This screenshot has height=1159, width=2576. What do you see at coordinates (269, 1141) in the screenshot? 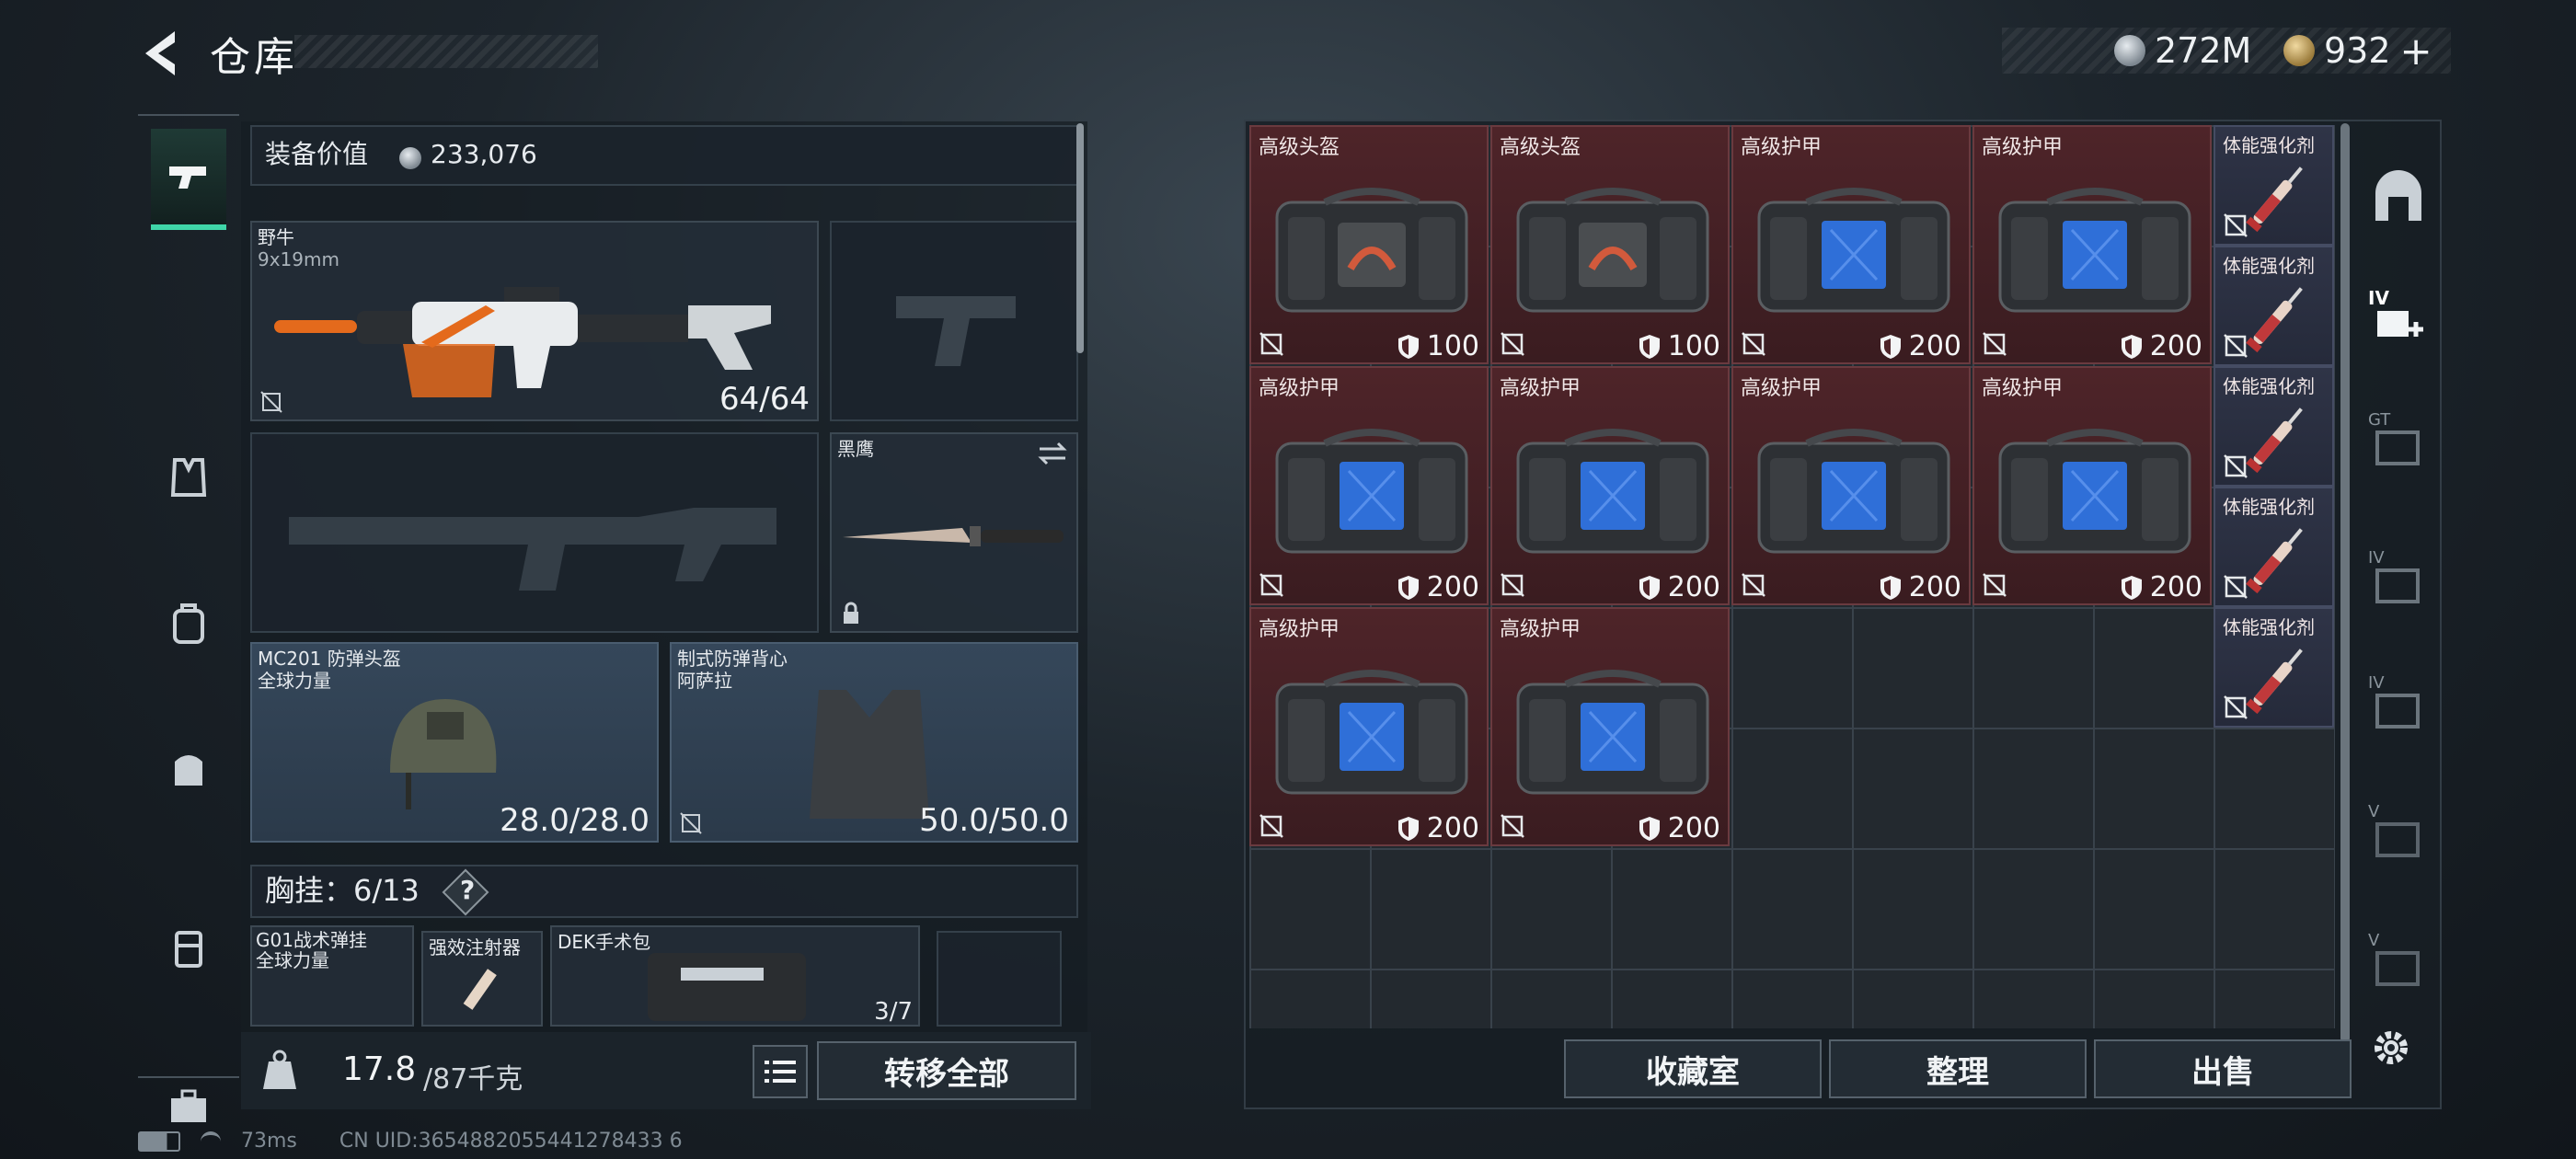
I see `ping-value: 73ms` at bounding box center [269, 1141].